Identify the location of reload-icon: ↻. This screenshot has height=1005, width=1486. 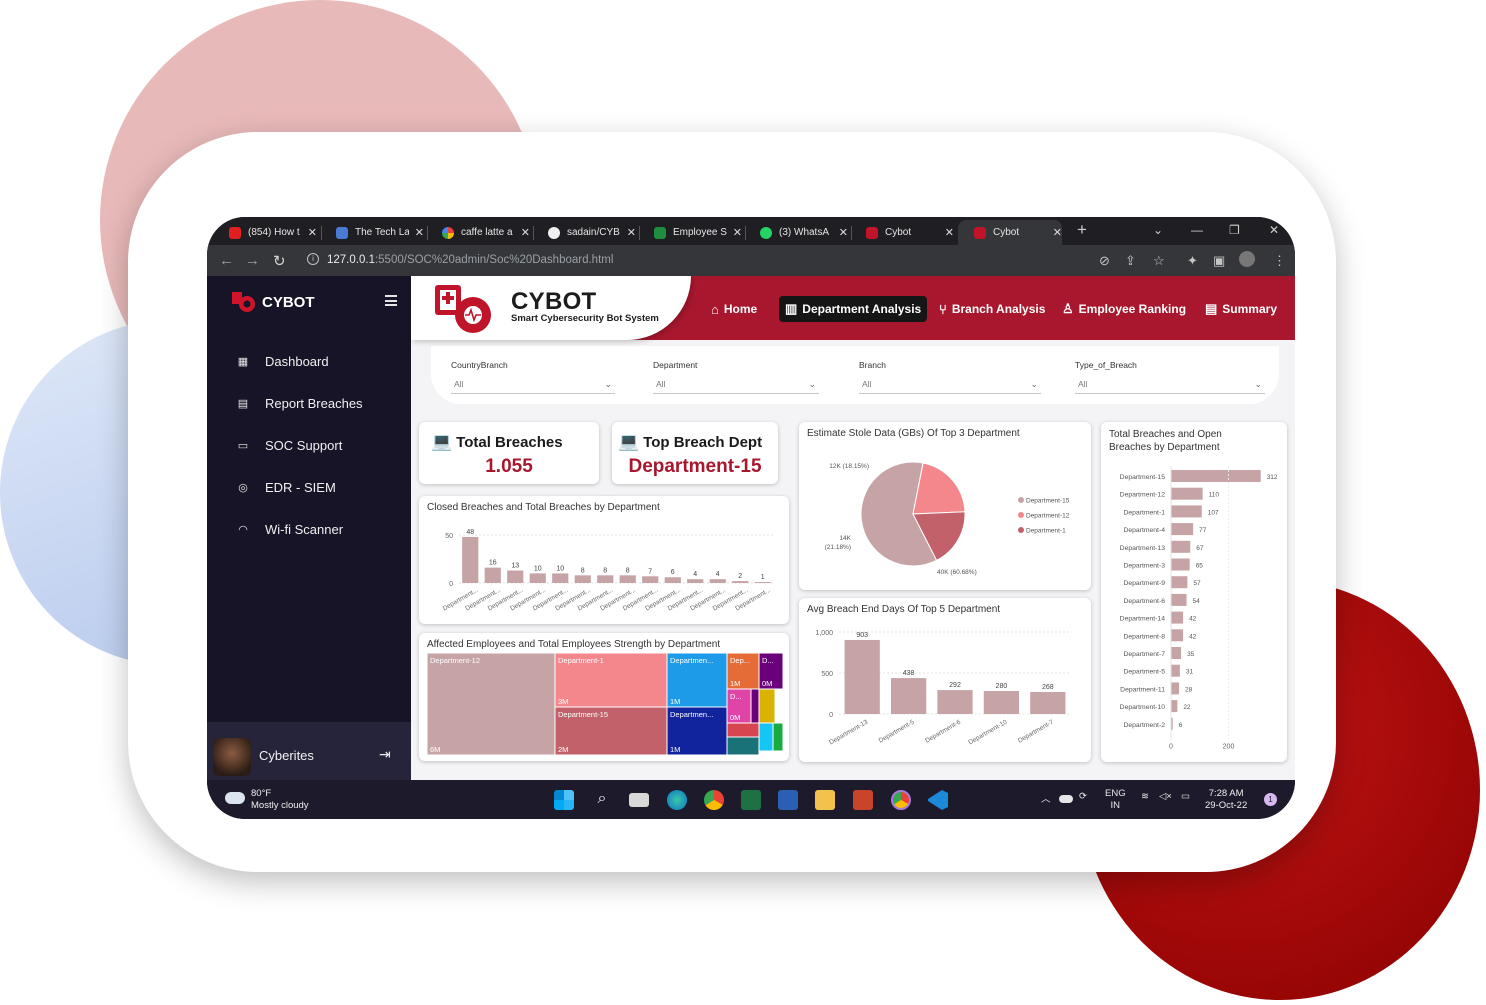
(279, 261).